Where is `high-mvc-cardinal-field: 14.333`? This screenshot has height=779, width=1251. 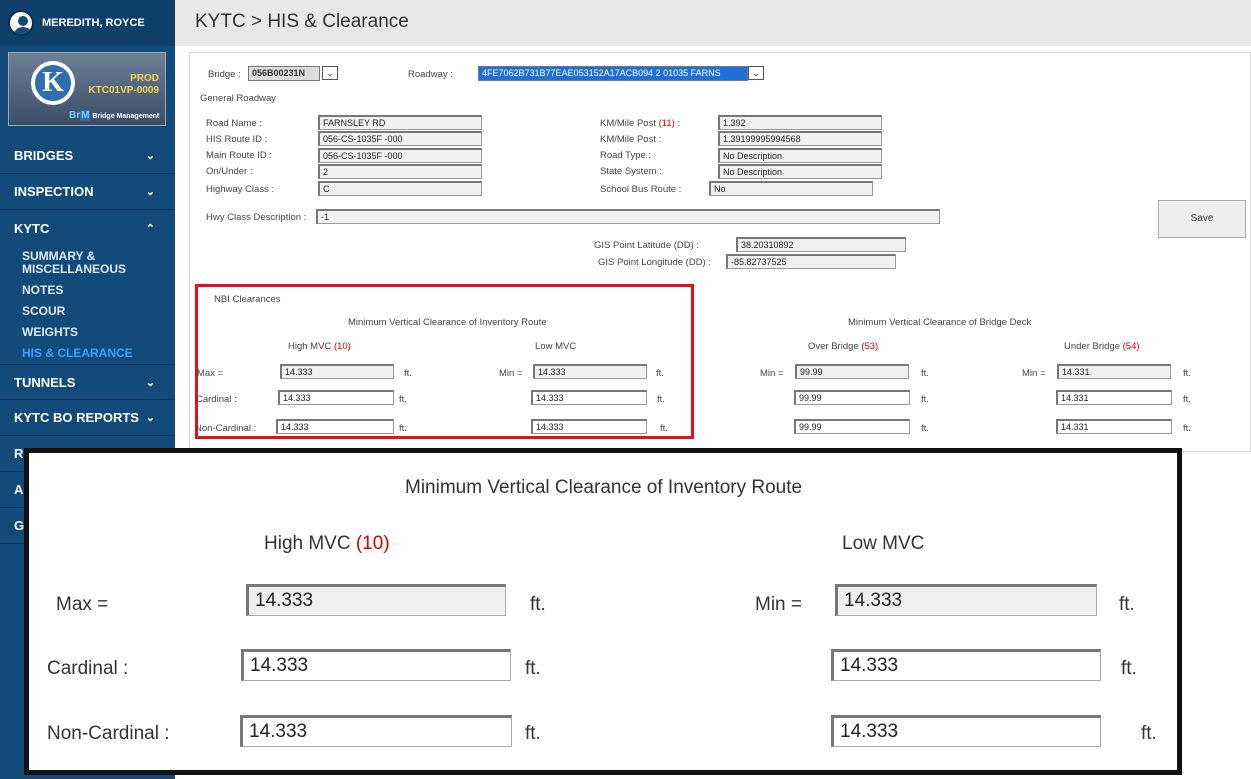 high-mvc-cardinal-field: 14.333 is located at coordinates (336, 397).